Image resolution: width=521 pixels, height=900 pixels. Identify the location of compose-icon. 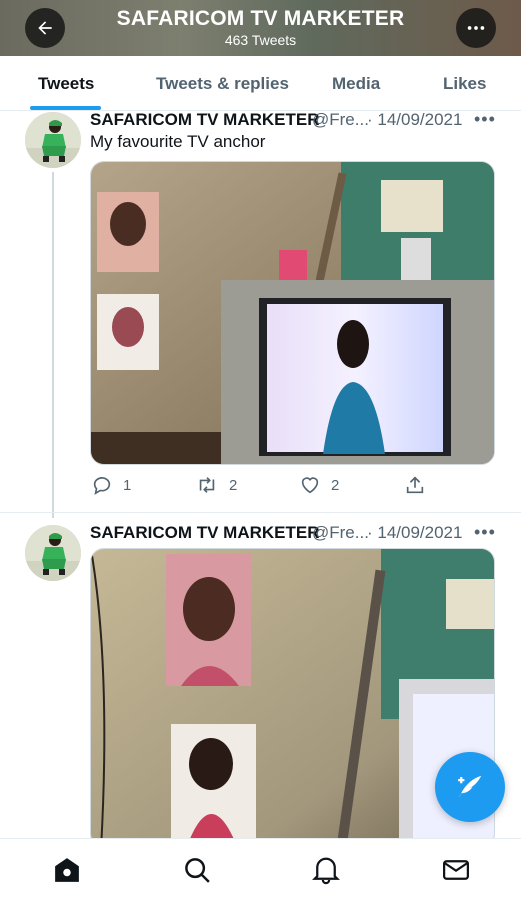
(470, 787).